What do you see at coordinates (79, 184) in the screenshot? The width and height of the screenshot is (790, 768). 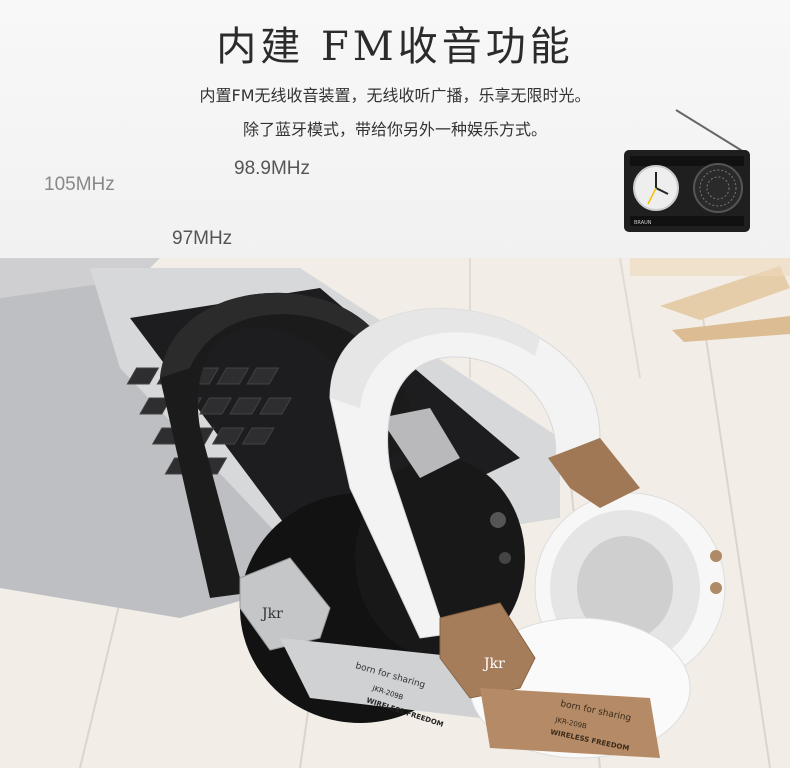 I see `frequency-label-105: 105MHz` at bounding box center [79, 184].